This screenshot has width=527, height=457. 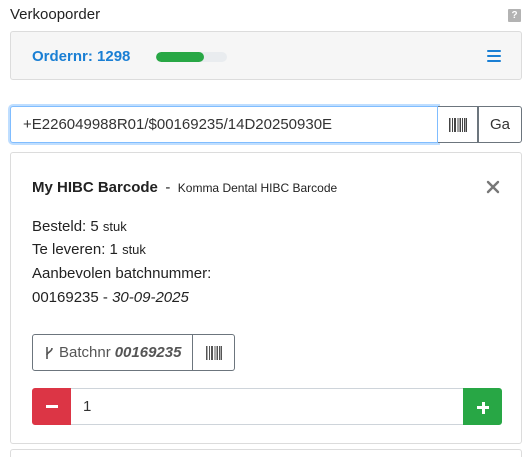 What do you see at coordinates (95, 187) in the screenshot?
I see `item-title: My HIBC Barcode` at bounding box center [95, 187].